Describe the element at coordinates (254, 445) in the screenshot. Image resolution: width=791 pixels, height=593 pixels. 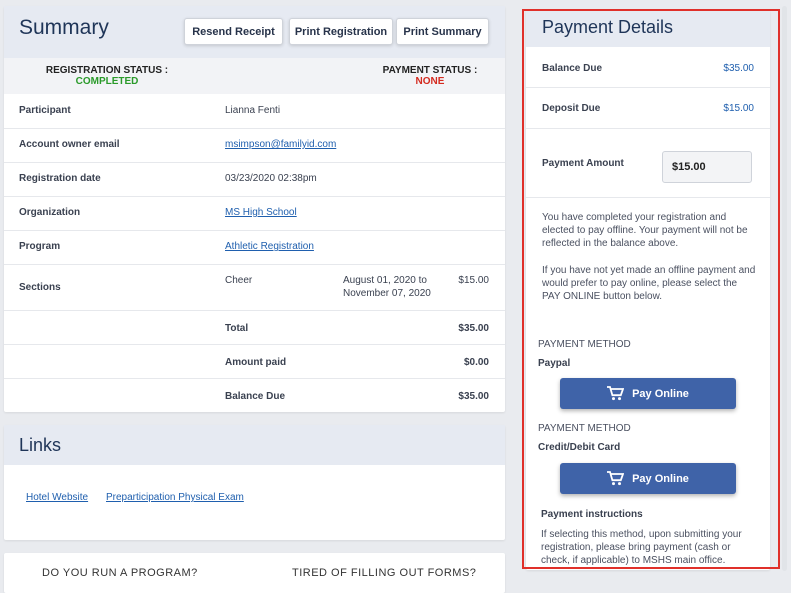
I see `links-header: Links` at that location.